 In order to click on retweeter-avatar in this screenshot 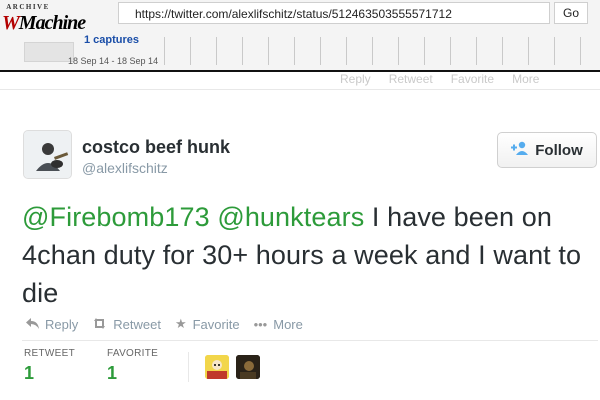, I will do `click(248, 367)`.